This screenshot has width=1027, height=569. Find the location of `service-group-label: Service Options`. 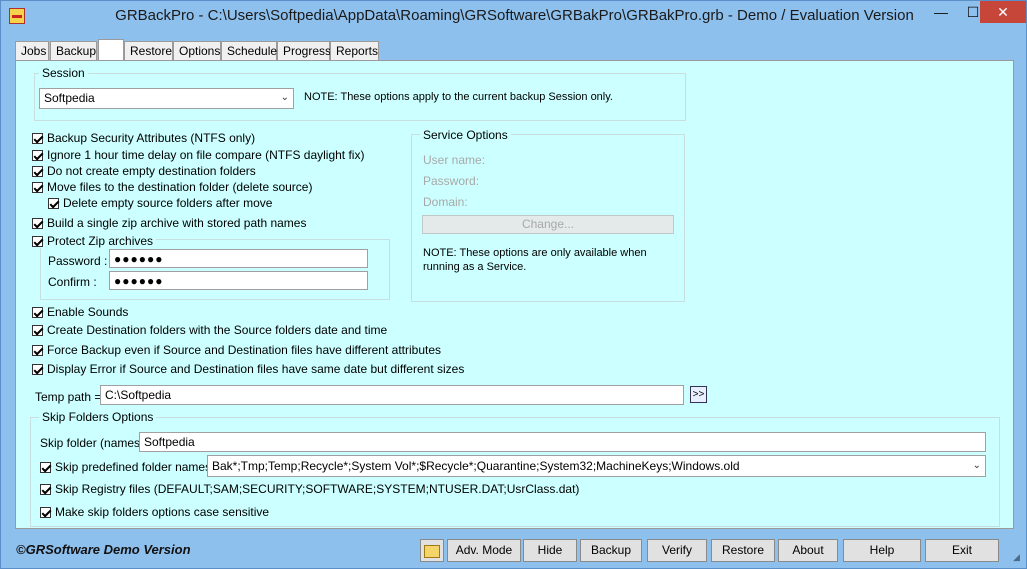

service-group-label: Service Options is located at coordinates (465, 135).